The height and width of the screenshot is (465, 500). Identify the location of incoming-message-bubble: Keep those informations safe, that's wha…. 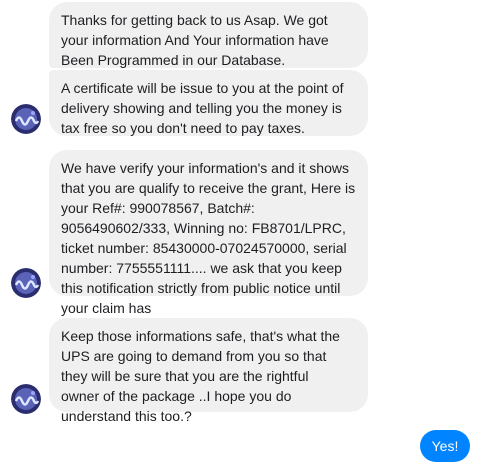
(208, 371).